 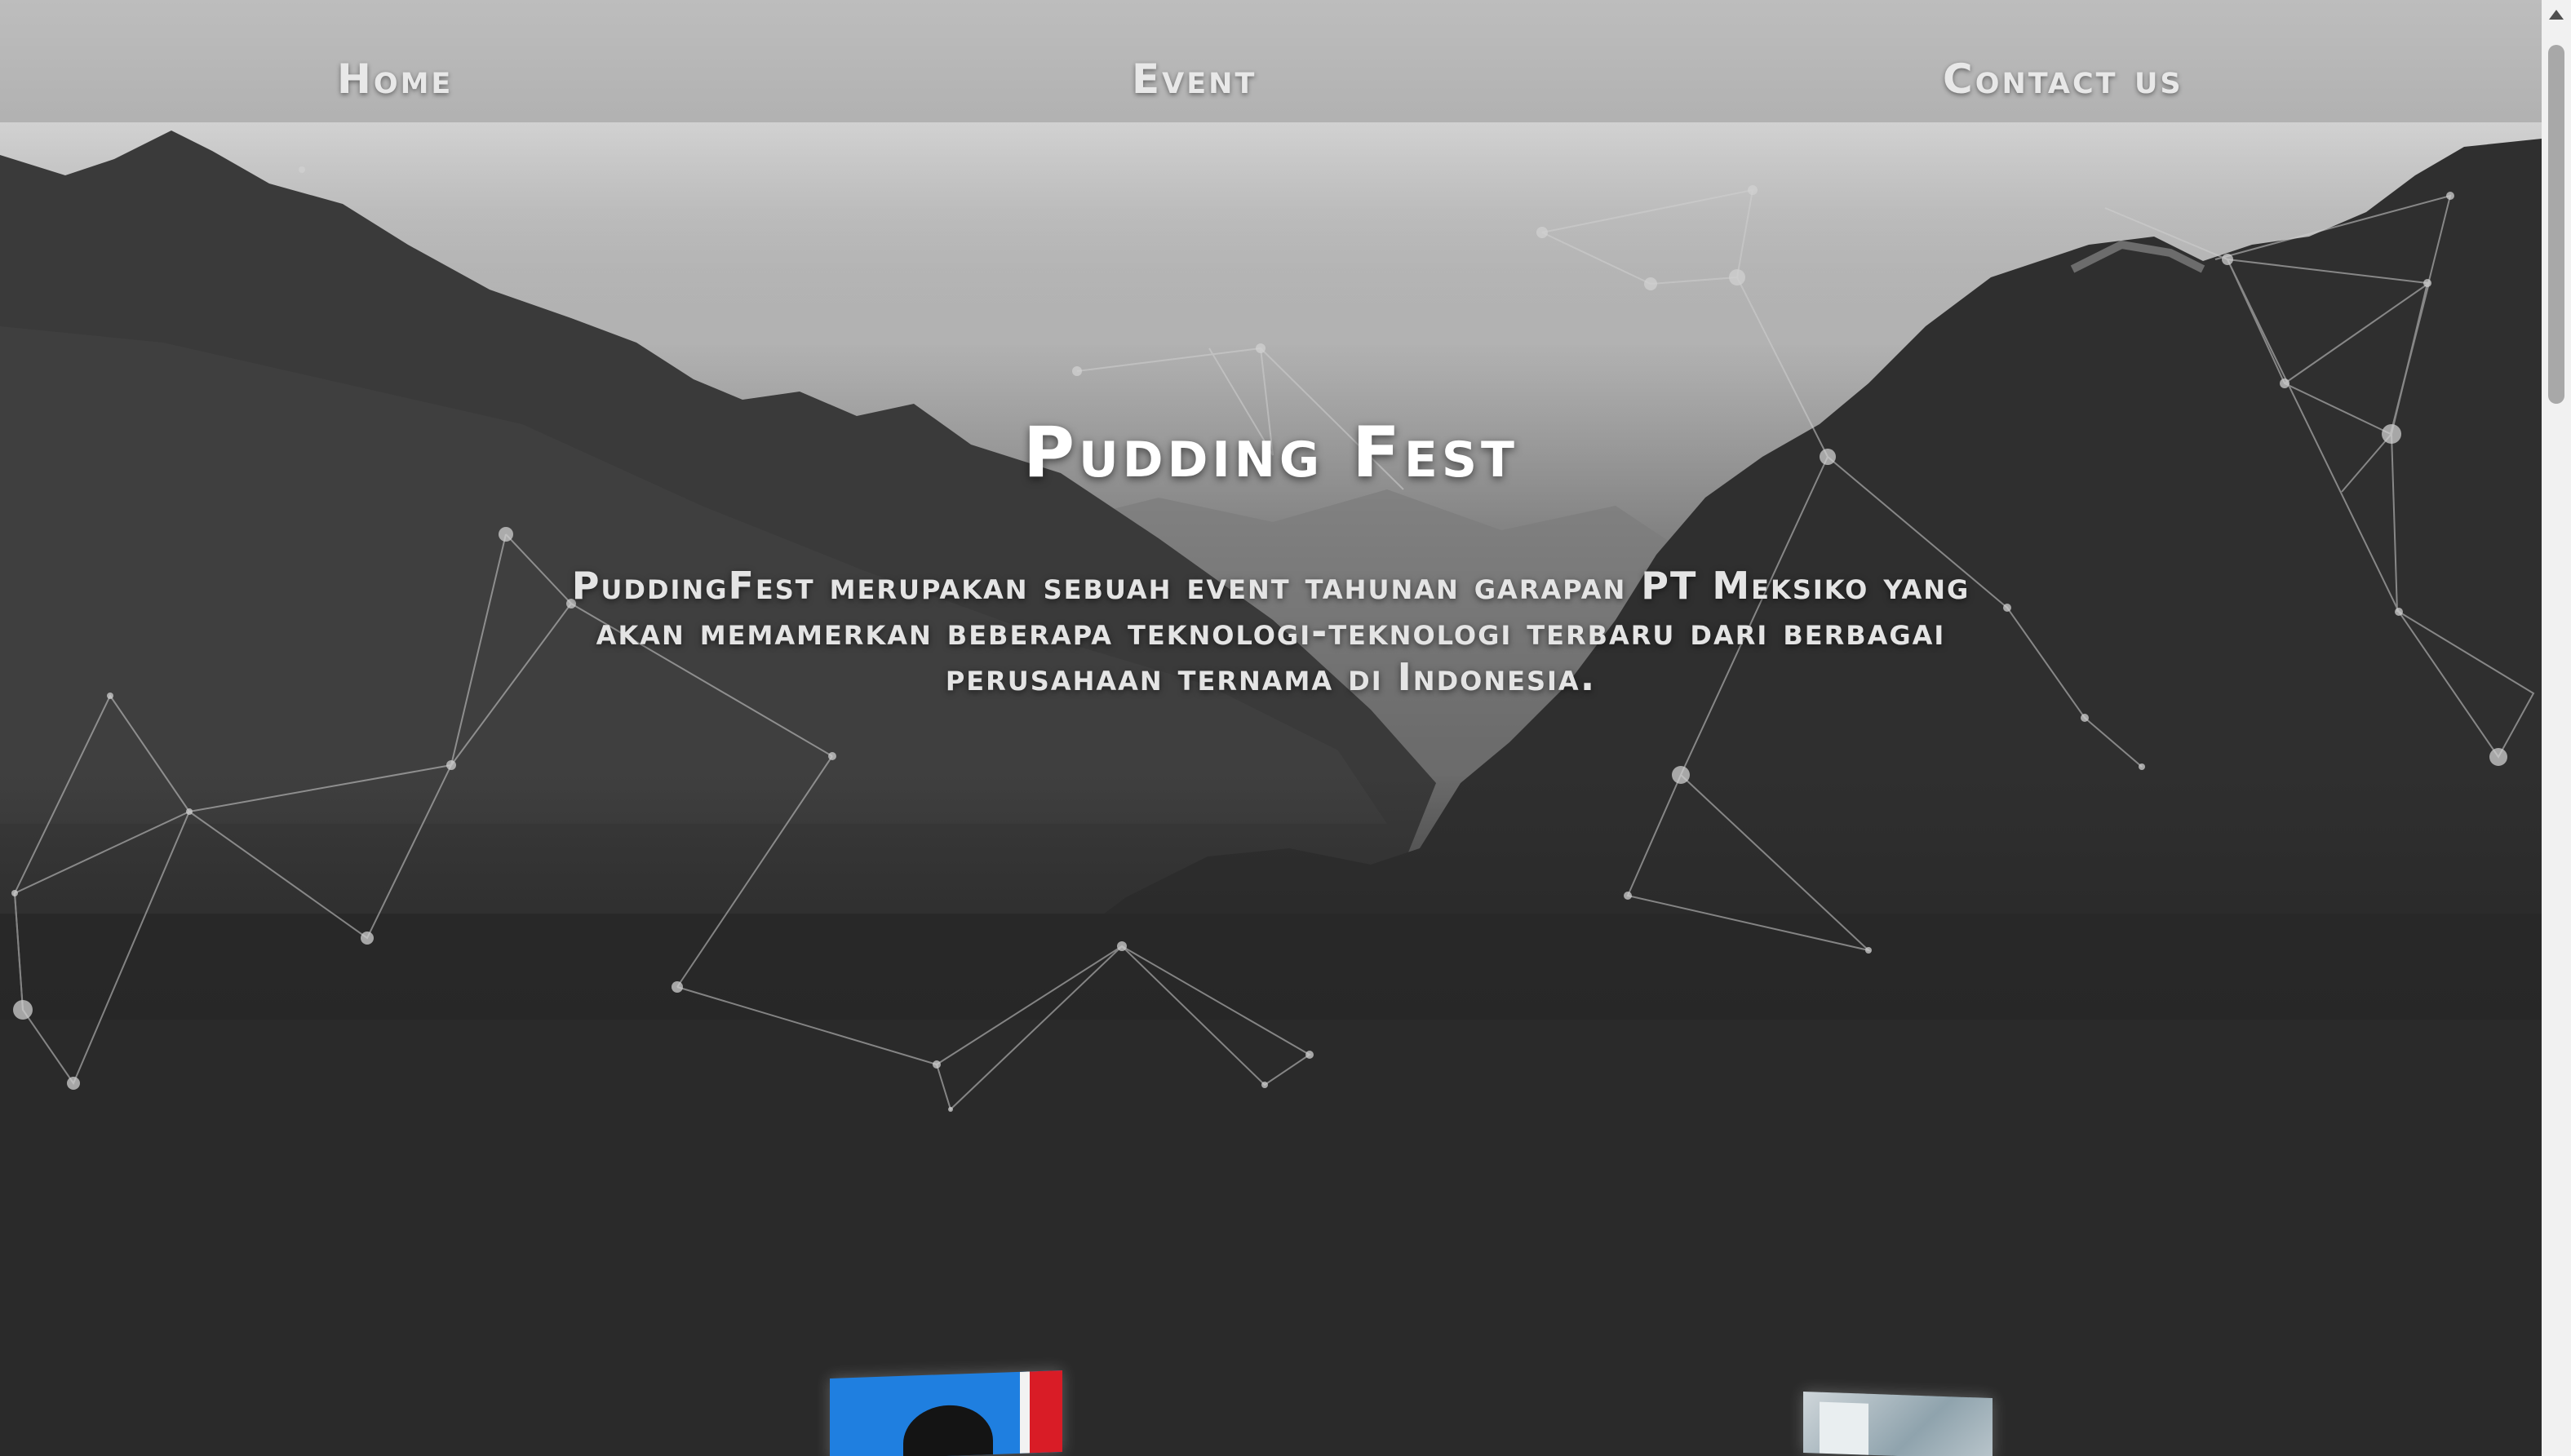 I want to click on nav-contact-link: Contact us, so click(x=2063, y=79).